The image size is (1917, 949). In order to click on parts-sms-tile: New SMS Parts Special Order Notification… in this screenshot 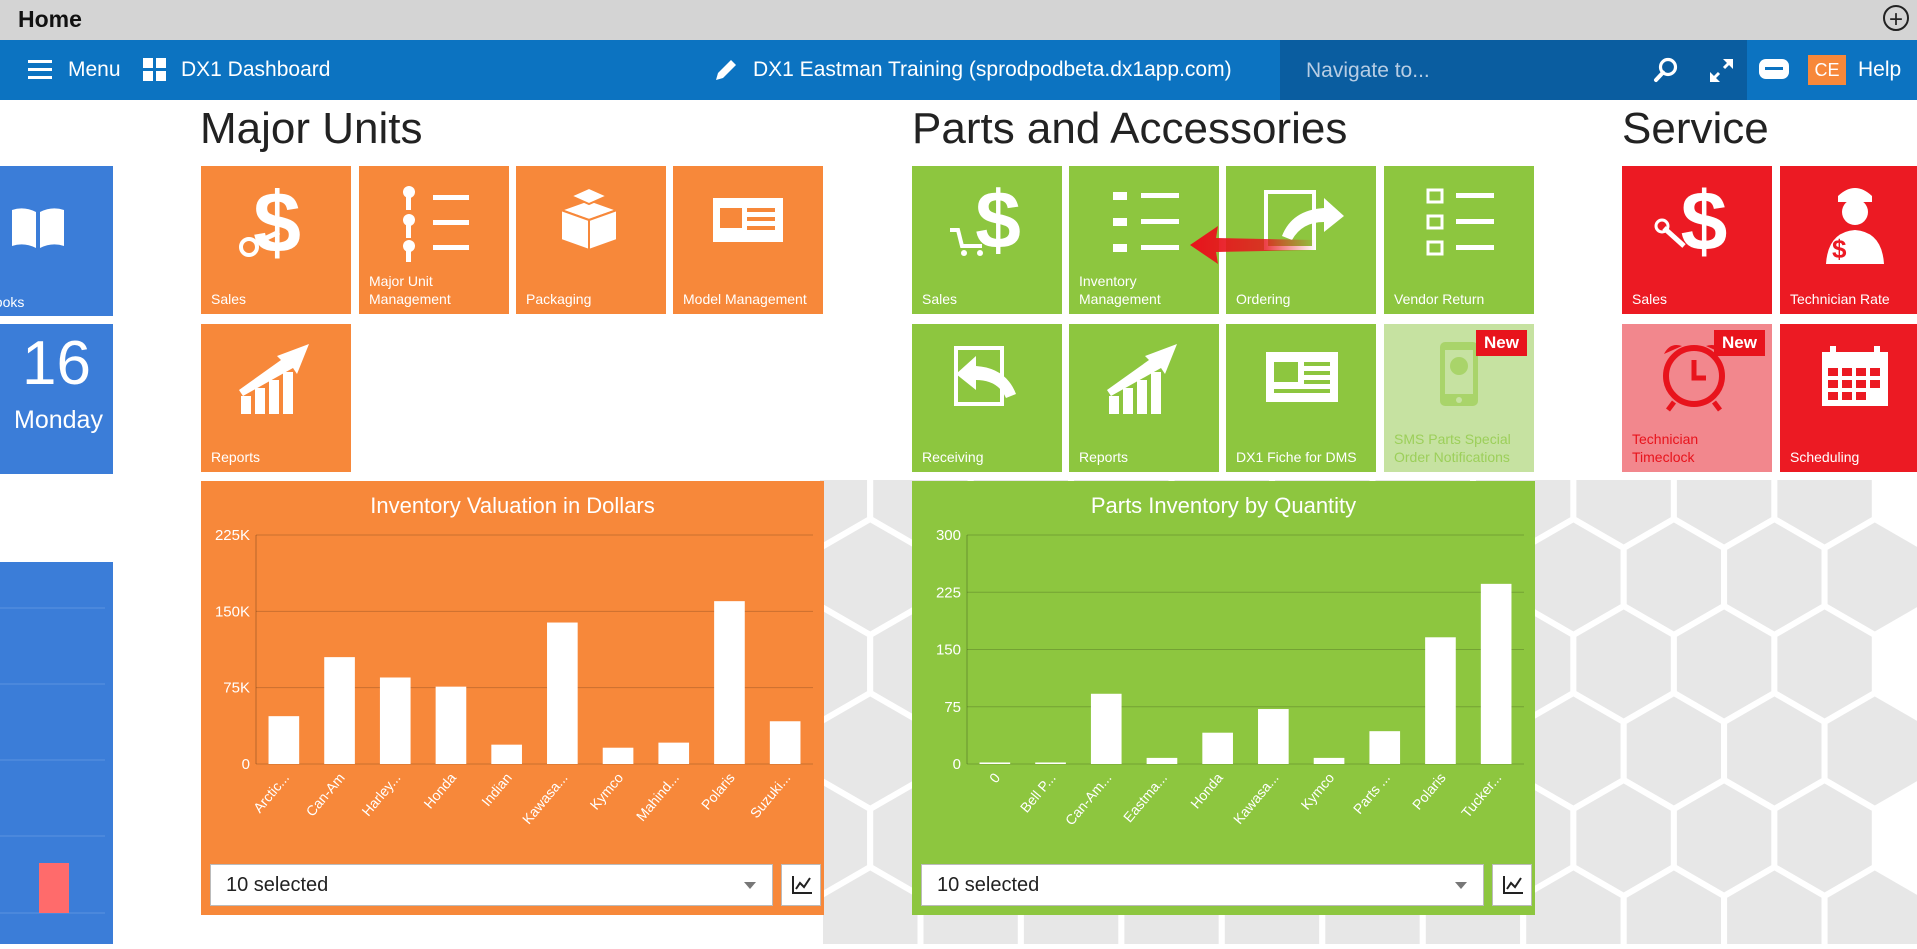, I will do `click(1459, 398)`.